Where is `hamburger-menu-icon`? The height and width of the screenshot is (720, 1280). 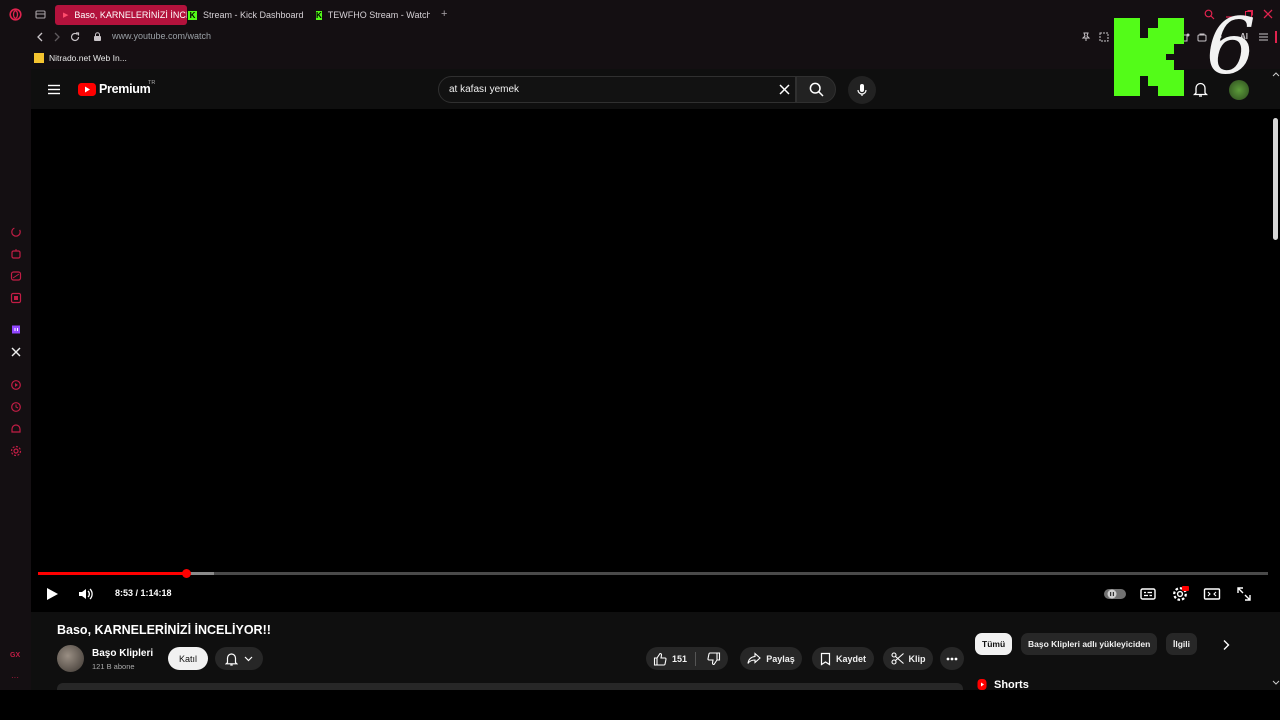
hamburger-menu-icon is located at coordinates (54, 89).